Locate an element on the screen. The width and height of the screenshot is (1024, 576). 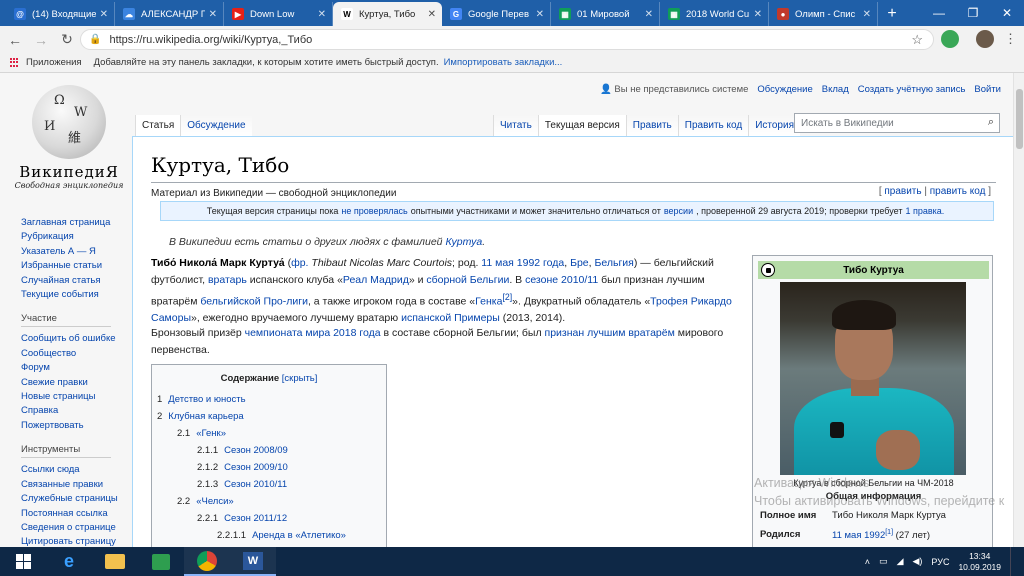
contributions-link: Вклад is located at coordinates (835, 89).